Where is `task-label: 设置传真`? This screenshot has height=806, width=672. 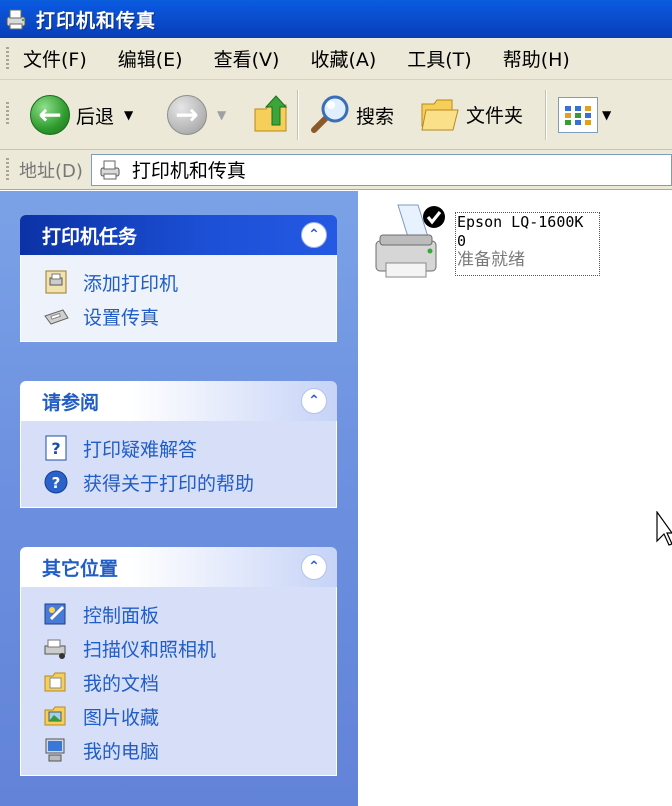 task-label: 设置传真 is located at coordinates (121, 317).